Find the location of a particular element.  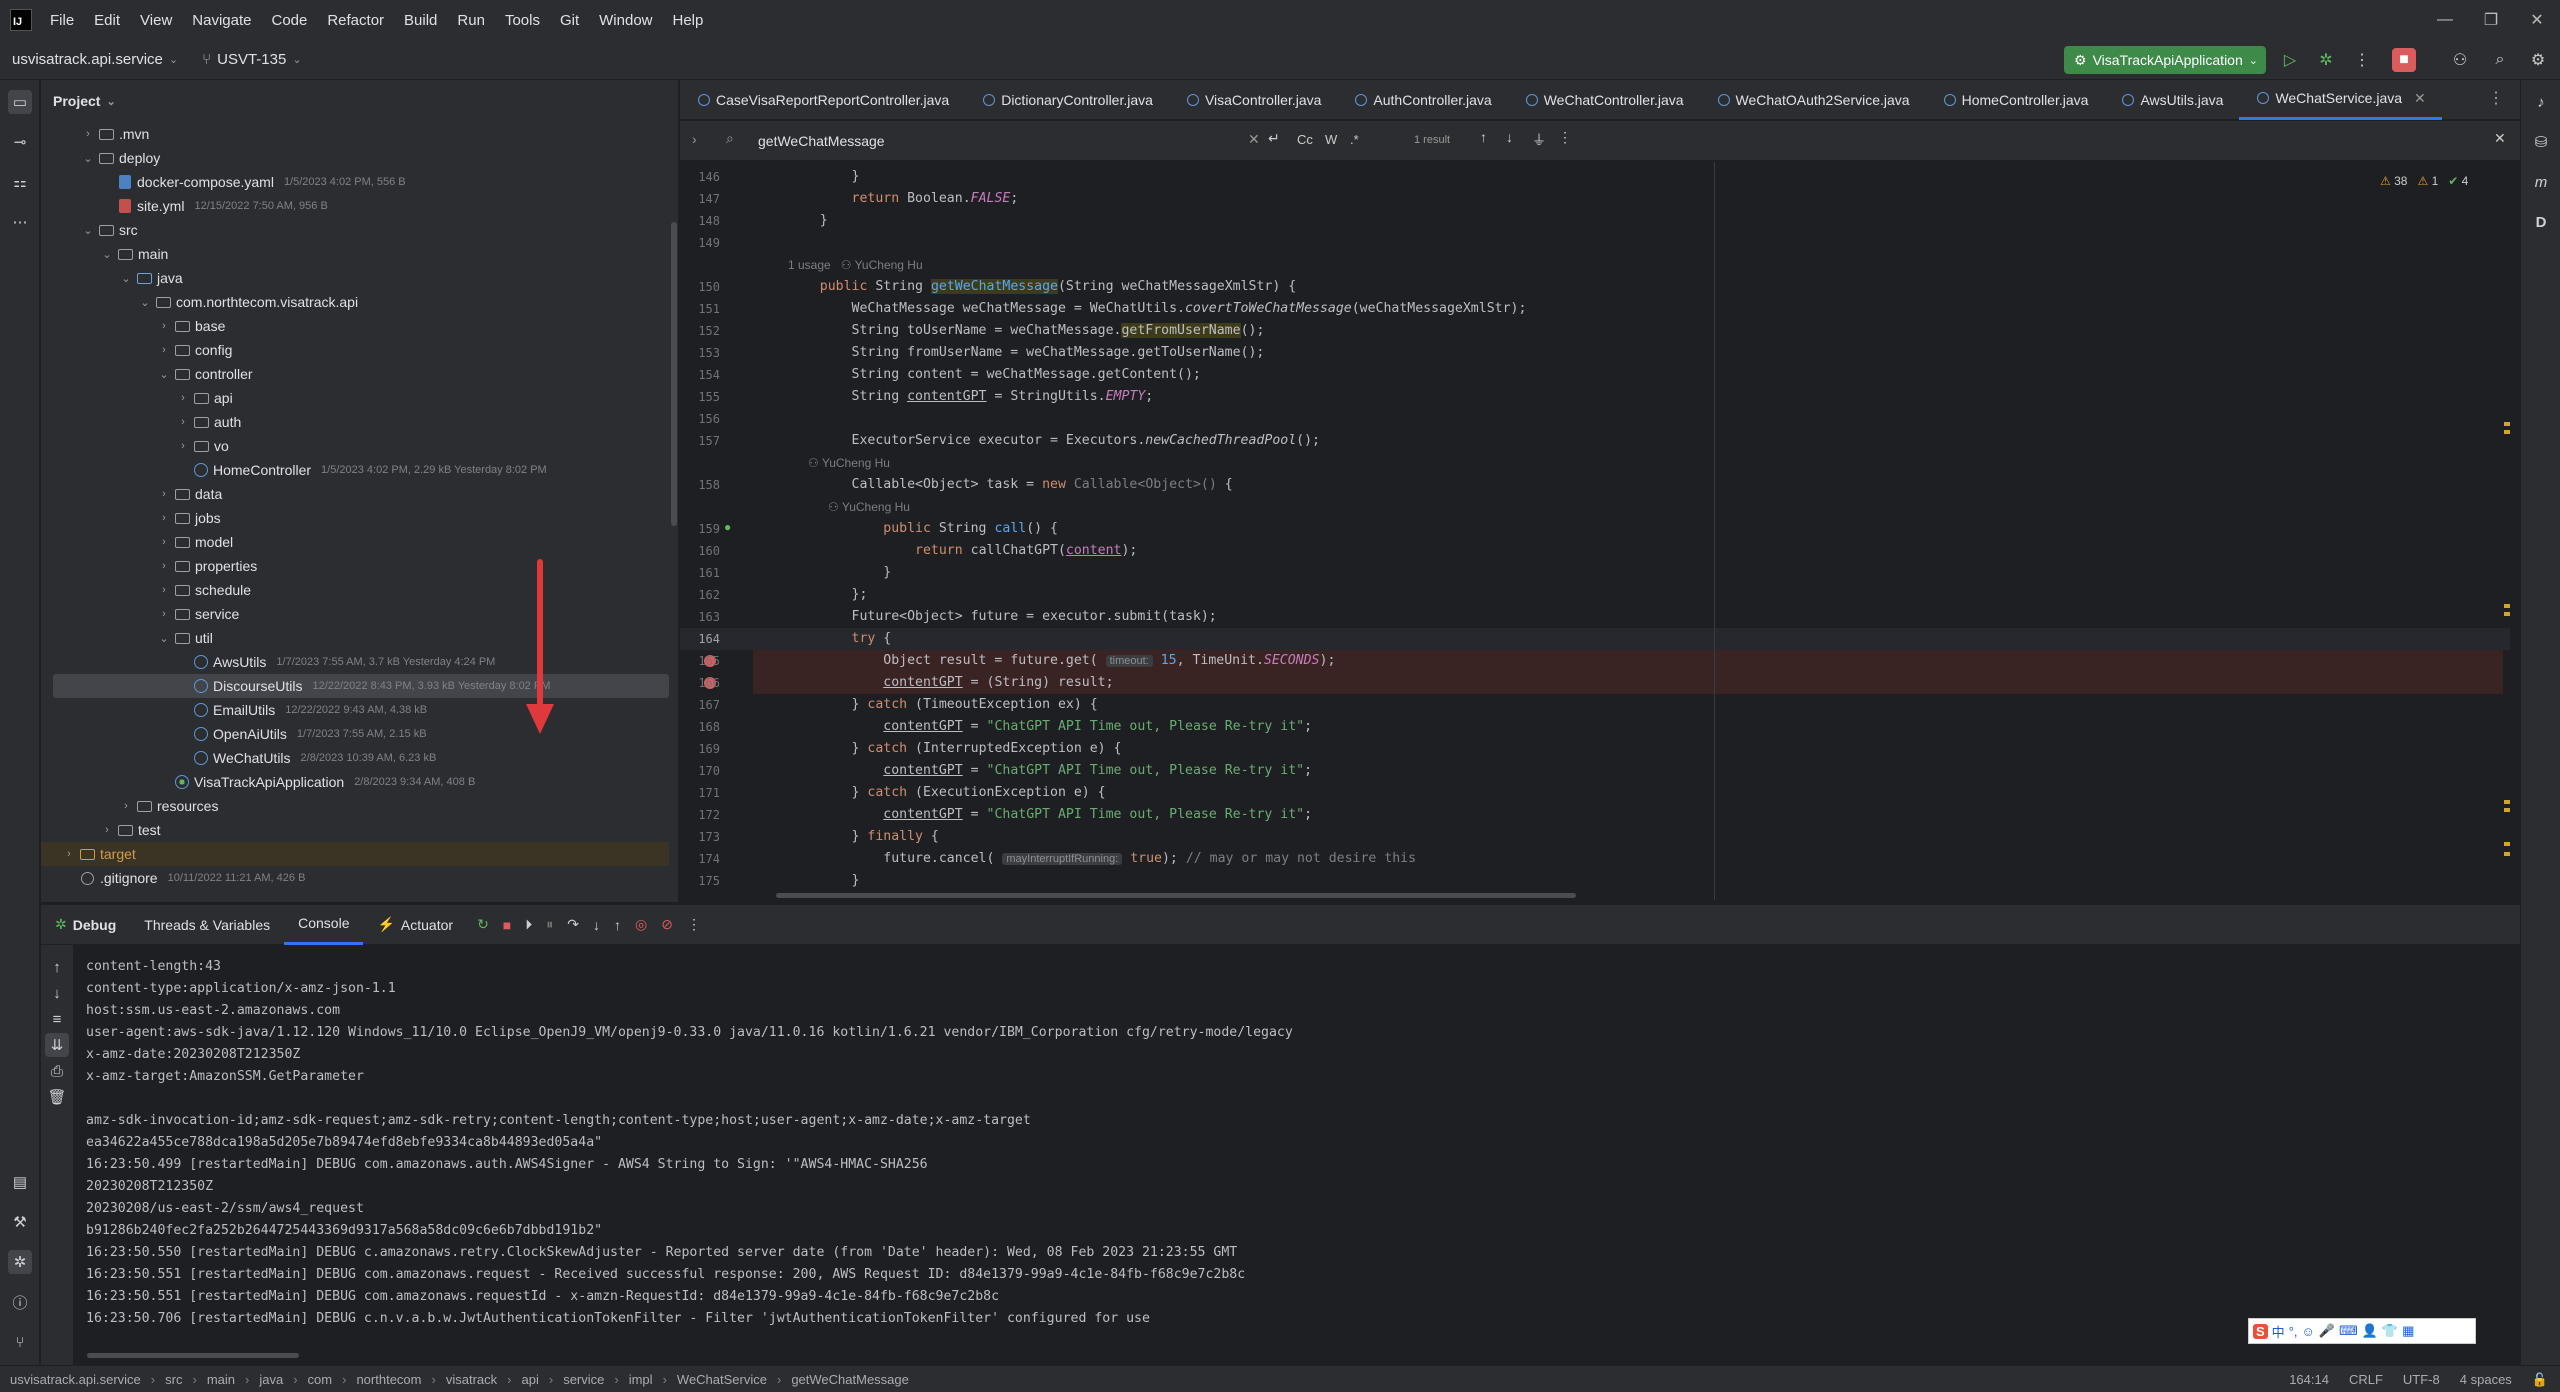

tree-item: › service is located at coordinates (355, 614).